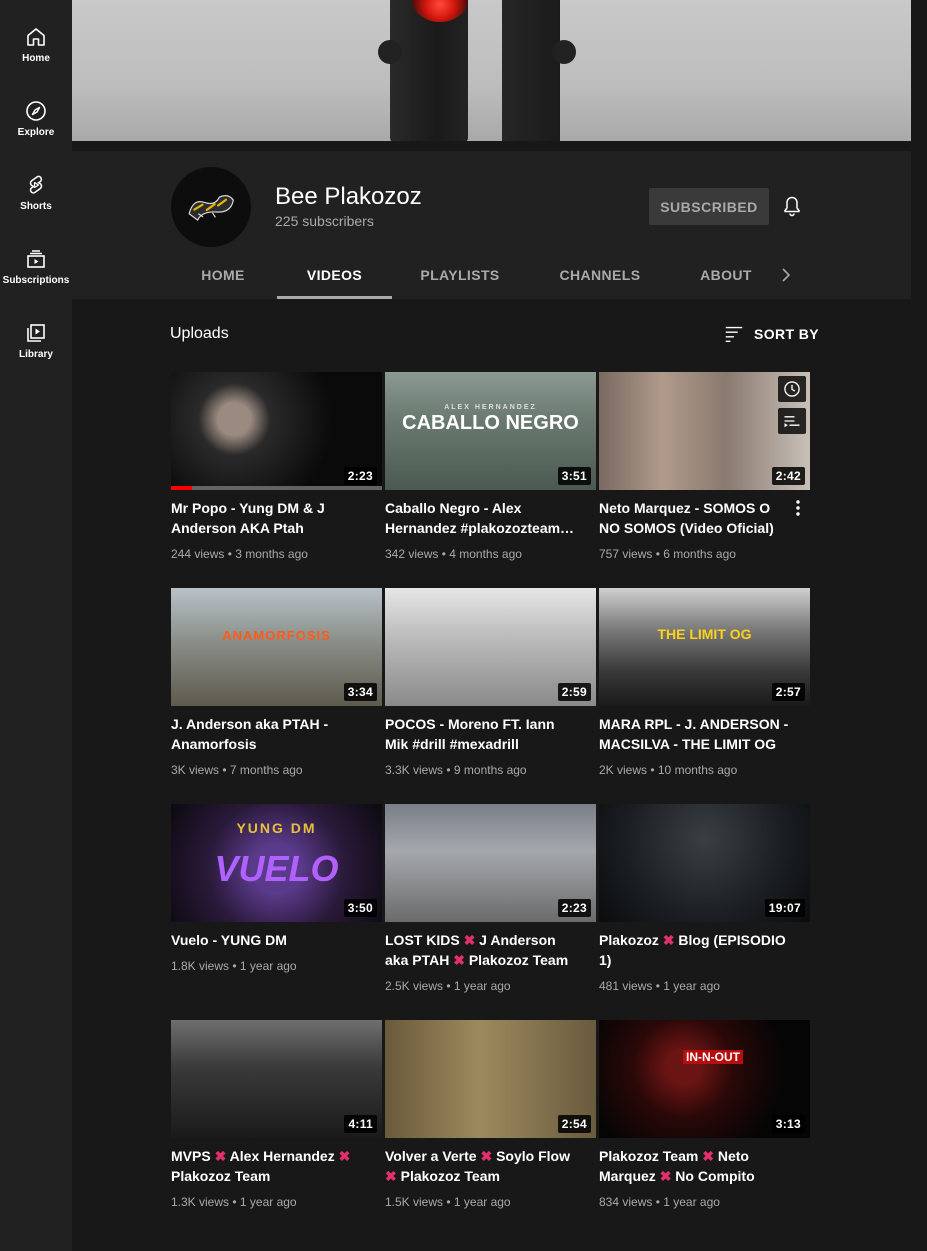 The image size is (927, 1251). I want to click on guide-item-explore: Explore, so click(36, 126).